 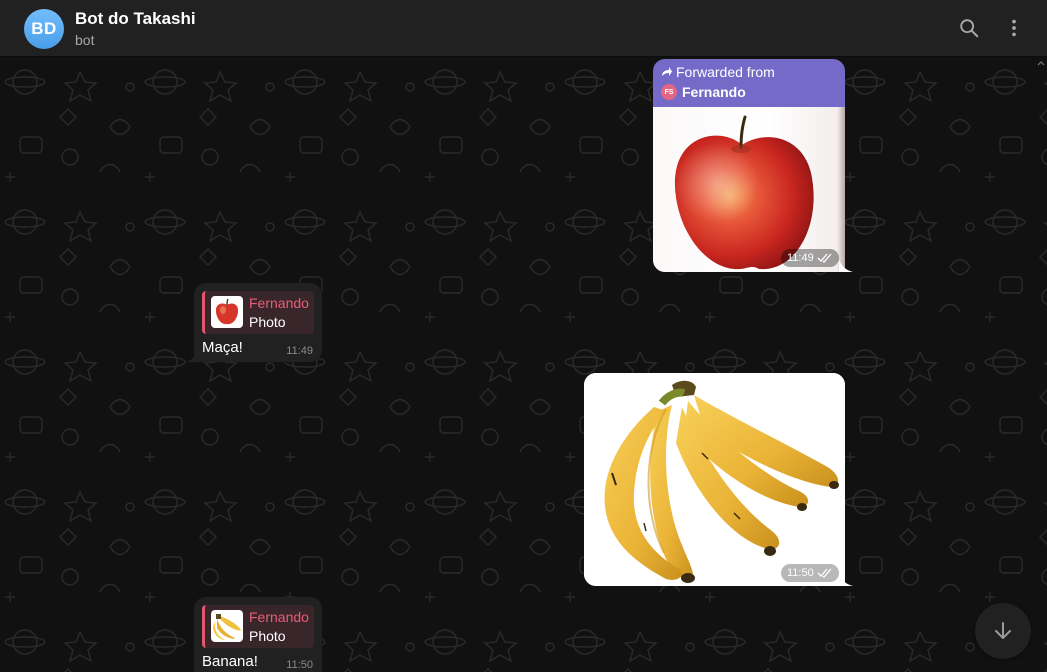 I want to click on apple-image, so click(x=744, y=192).